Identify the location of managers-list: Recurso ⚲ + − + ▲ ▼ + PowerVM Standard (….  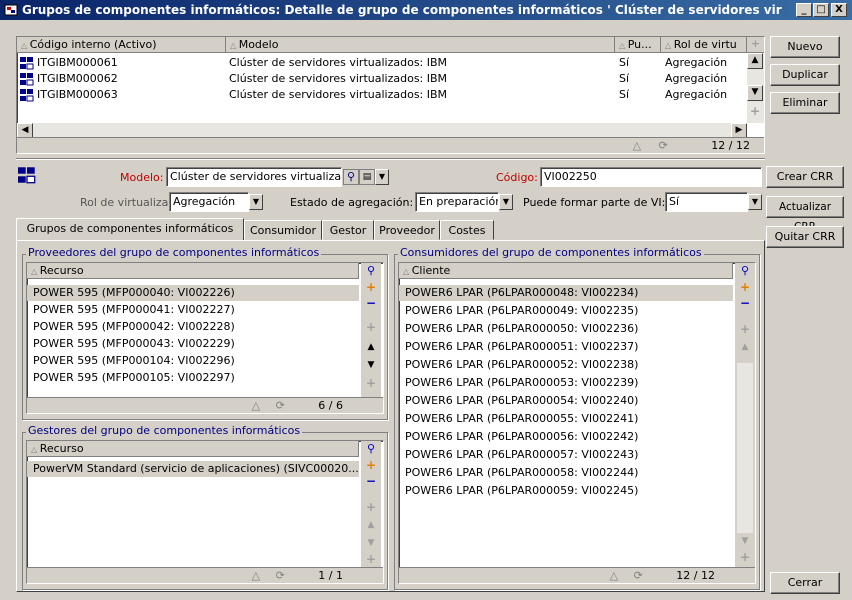
(205, 512).